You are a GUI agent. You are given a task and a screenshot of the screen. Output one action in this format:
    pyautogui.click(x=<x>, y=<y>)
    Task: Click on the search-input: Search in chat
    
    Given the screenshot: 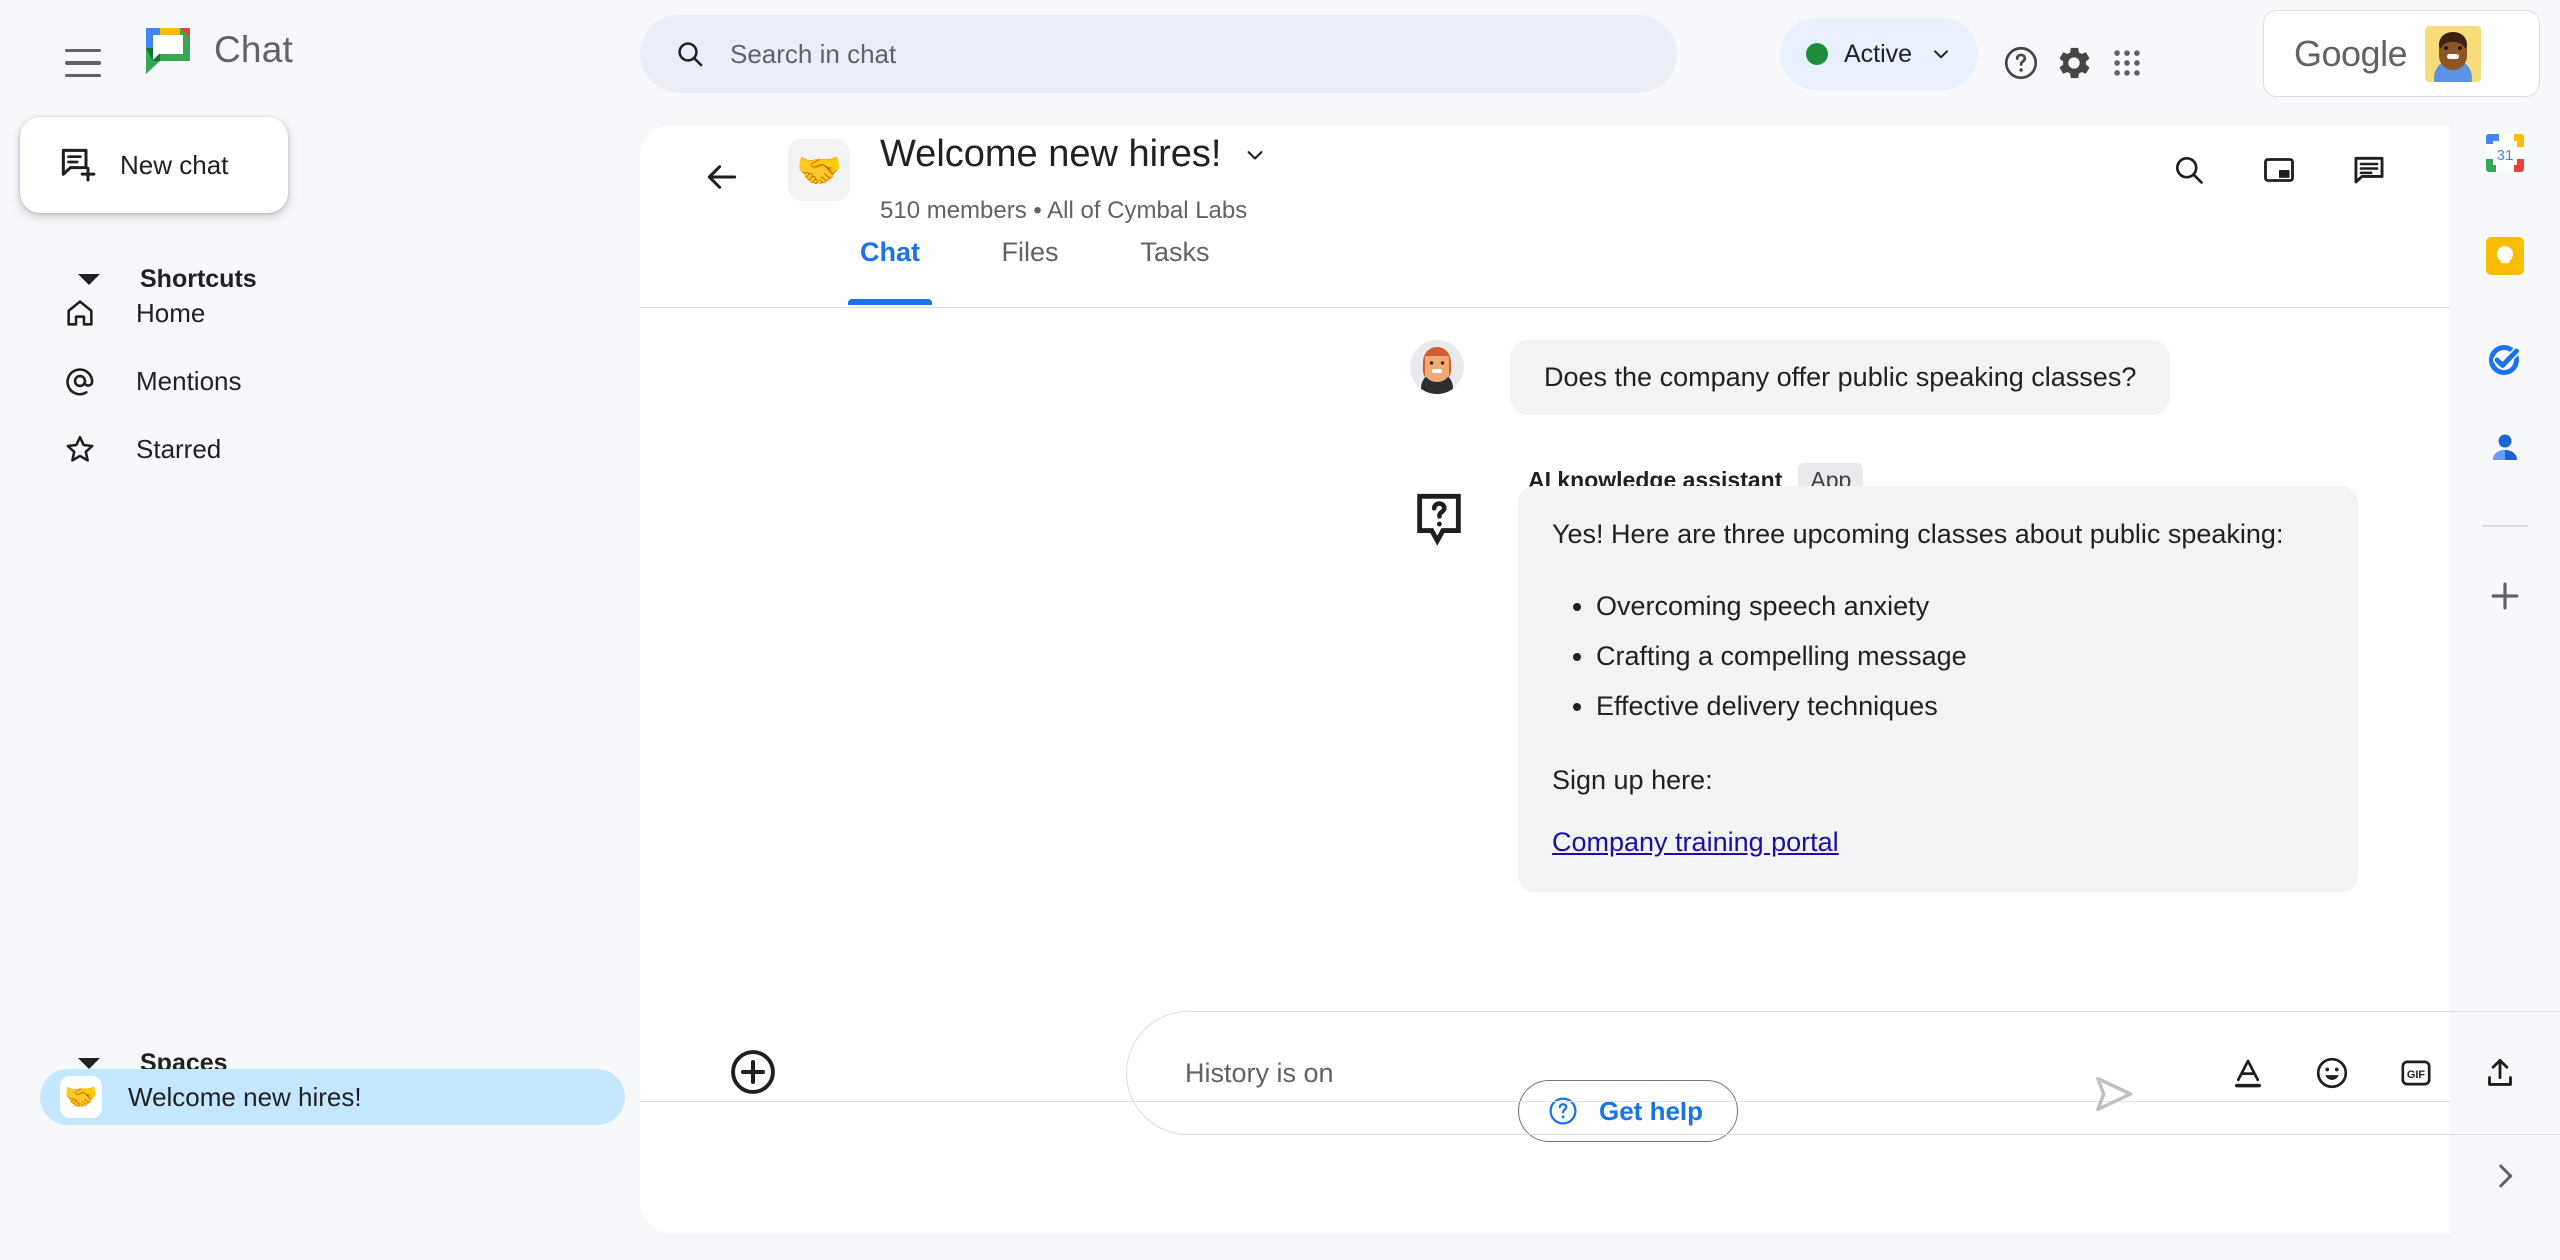 What is the action you would take?
    pyautogui.click(x=1158, y=54)
    